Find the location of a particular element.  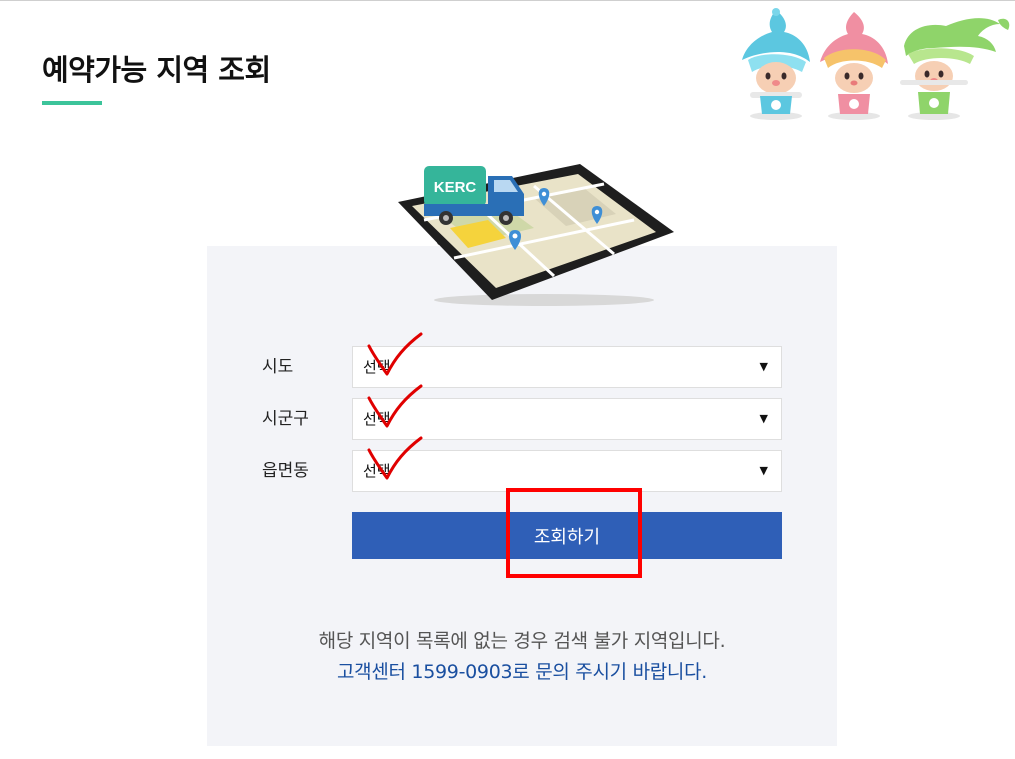

truck-brand-text: KERC is located at coordinates (455, 187).